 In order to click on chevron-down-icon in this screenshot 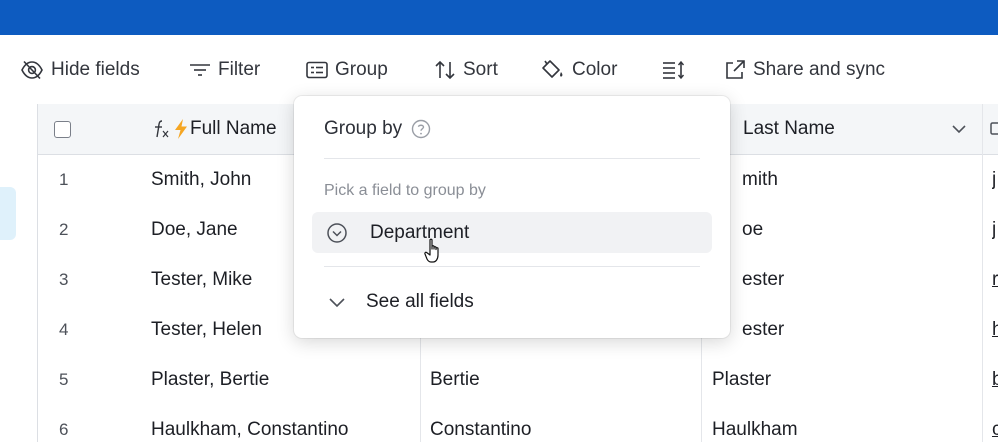, I will do `click(337, 302)`.